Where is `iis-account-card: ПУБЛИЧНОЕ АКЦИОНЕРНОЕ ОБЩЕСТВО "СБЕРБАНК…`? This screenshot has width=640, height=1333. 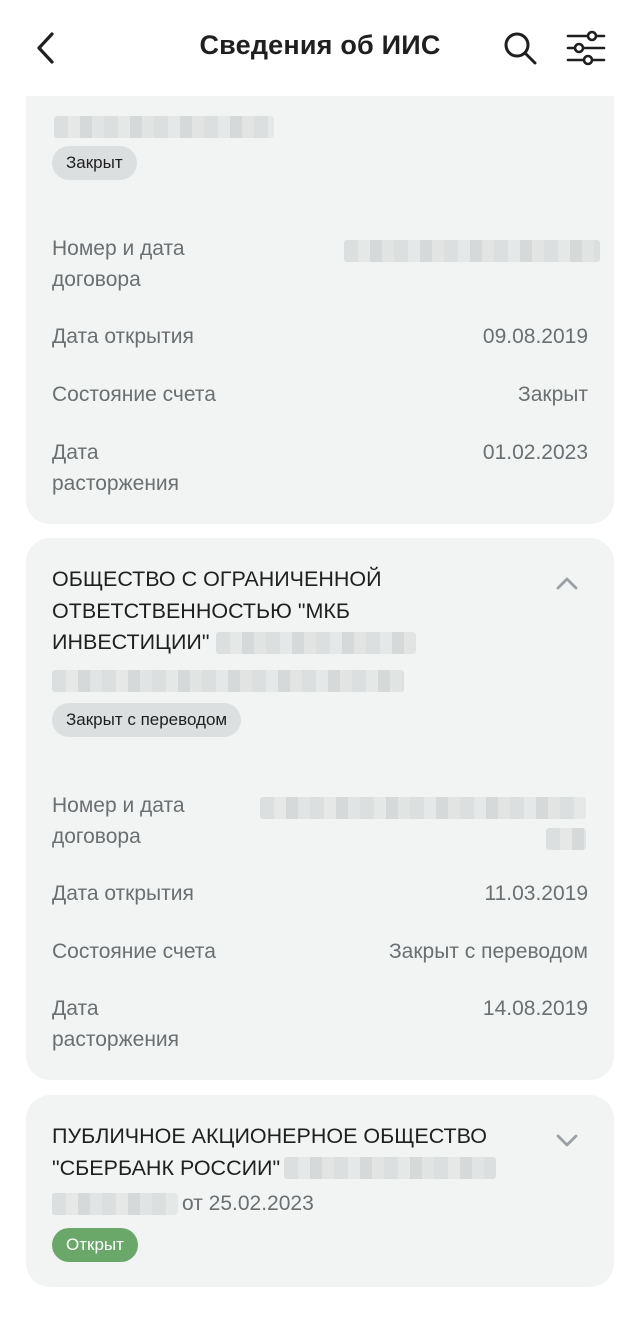
iis-account-card: ПУБЛИЧНОЕ АКЦИОНЕРНОЕ ОБЩЕСТВО "СБЕРБАНК… is located at coordinates (320, 1191).